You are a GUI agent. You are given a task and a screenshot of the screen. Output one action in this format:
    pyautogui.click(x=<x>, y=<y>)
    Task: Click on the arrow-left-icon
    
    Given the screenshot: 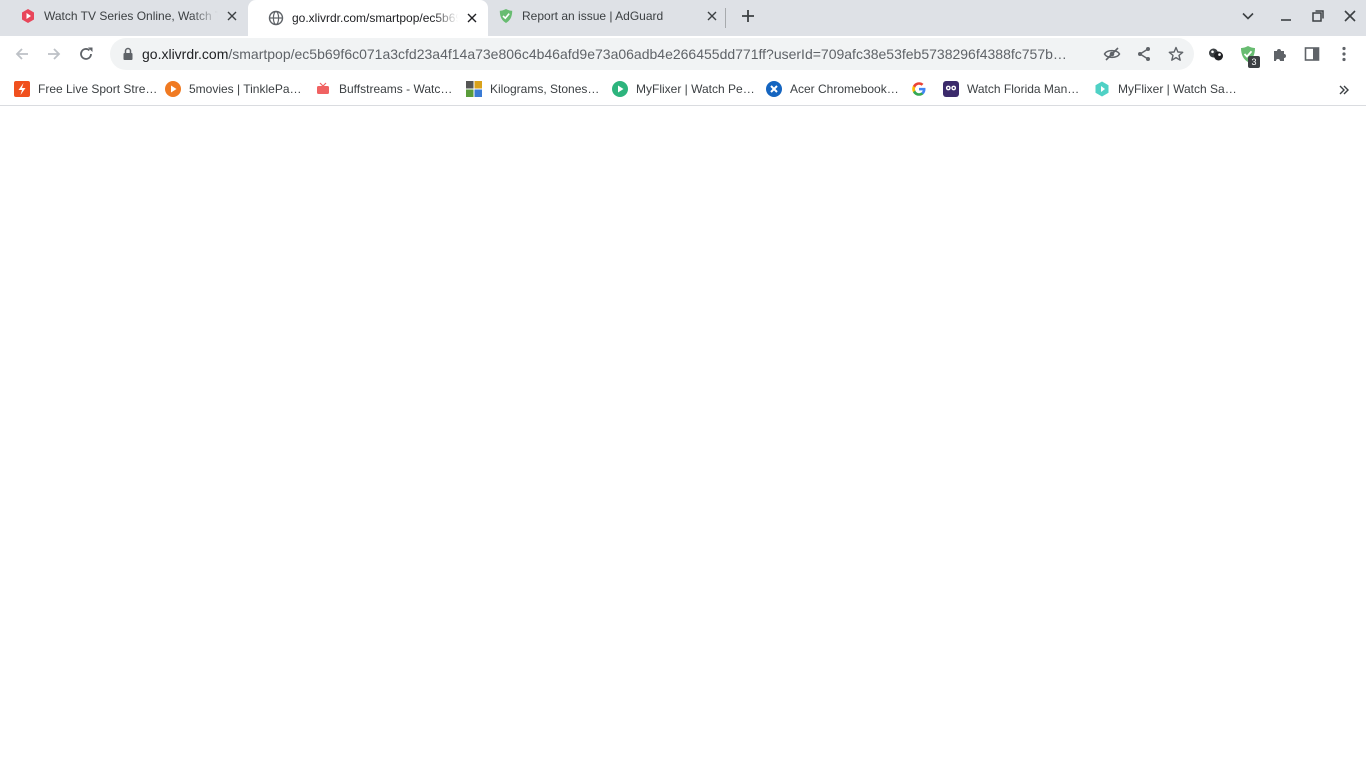 What is the action you would take?
    pyautogui.click(x=22, y=54)
    